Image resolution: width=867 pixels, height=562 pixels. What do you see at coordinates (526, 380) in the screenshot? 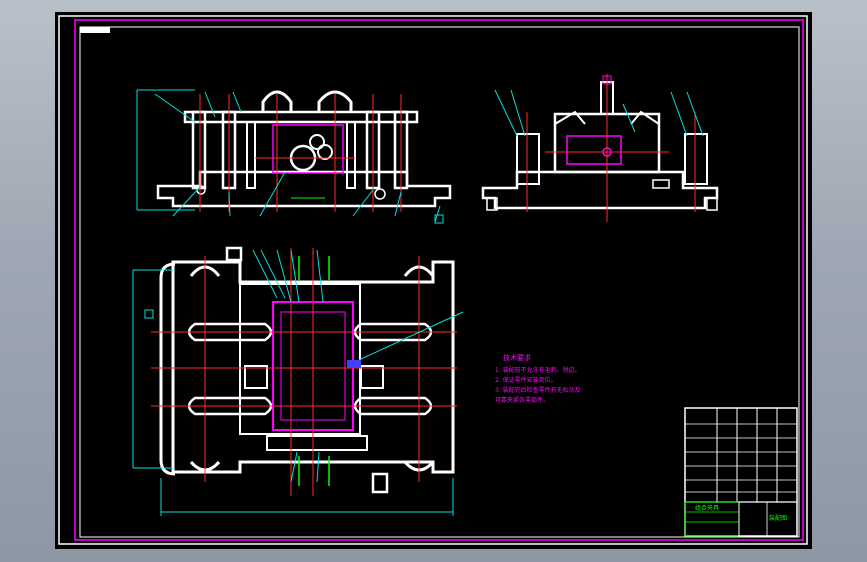
I see `notes-line-2: 2. 保证零件安装到位。` at bounding box center [526, 380].